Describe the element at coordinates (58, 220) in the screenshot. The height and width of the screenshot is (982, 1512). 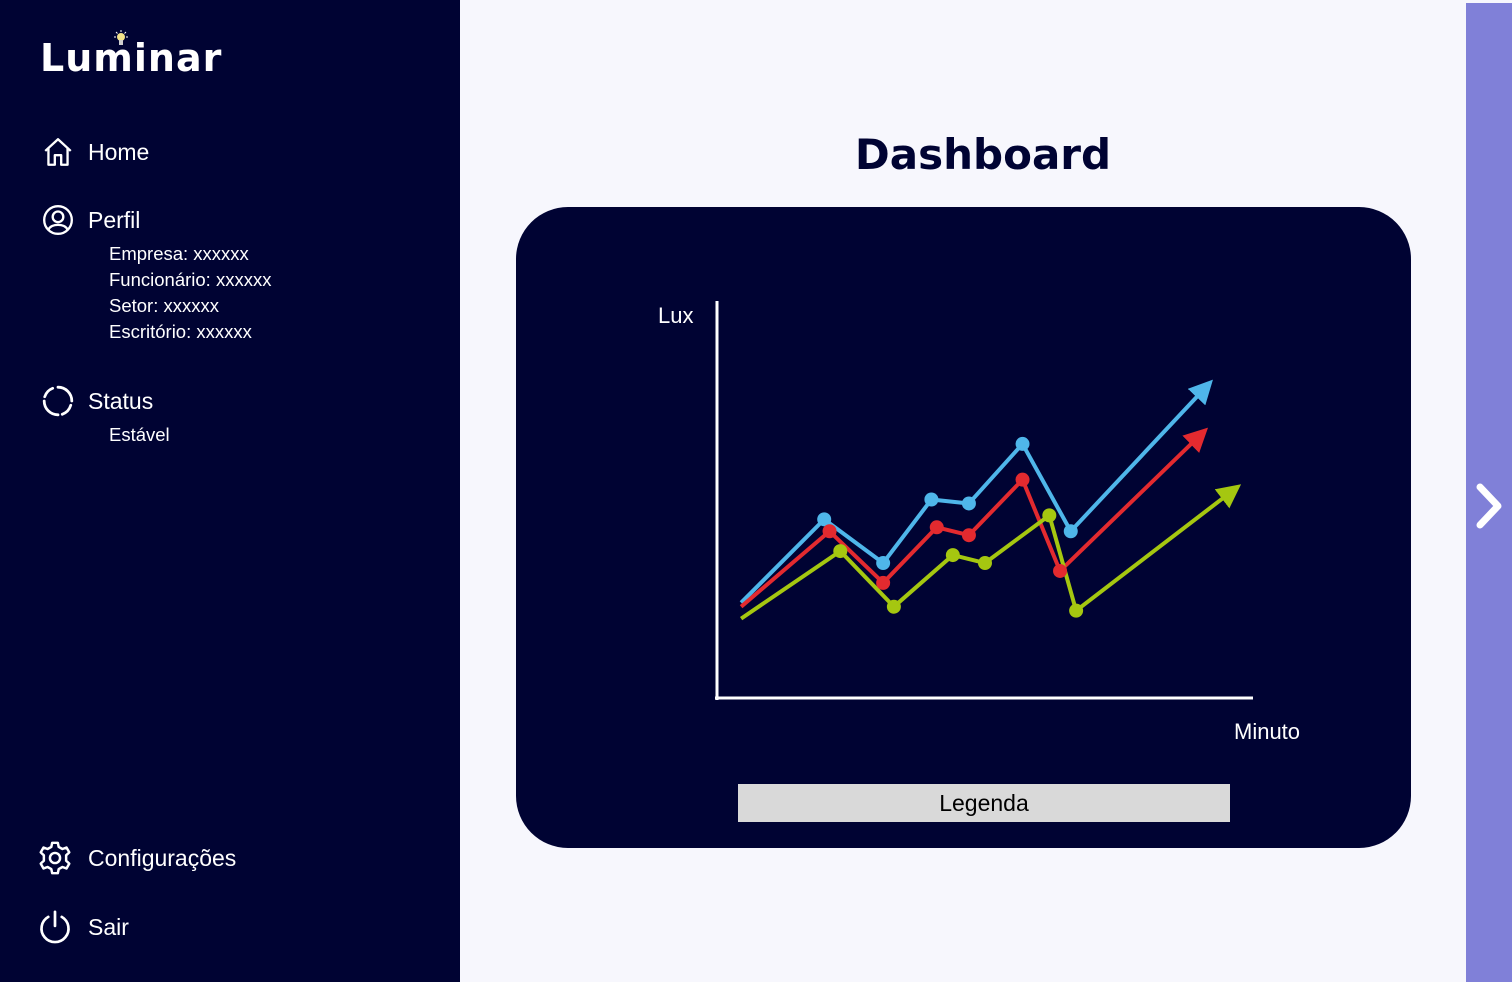
I see `user-circle-icon` at that location.